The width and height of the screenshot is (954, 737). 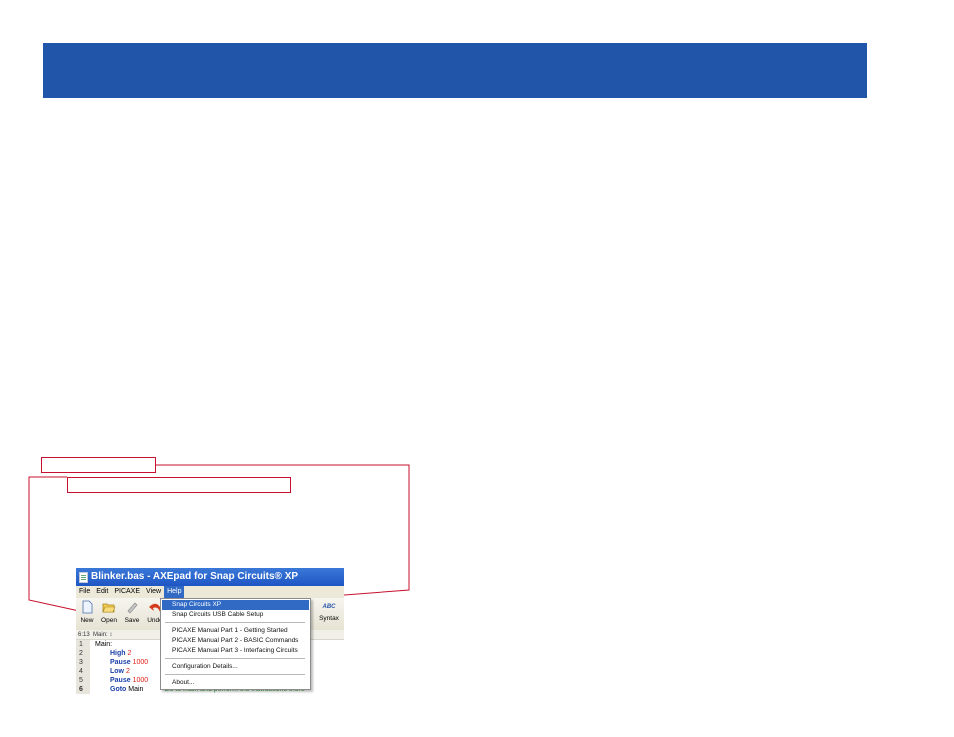 I want to click on line-number: 1, so click(x=81, y=644).